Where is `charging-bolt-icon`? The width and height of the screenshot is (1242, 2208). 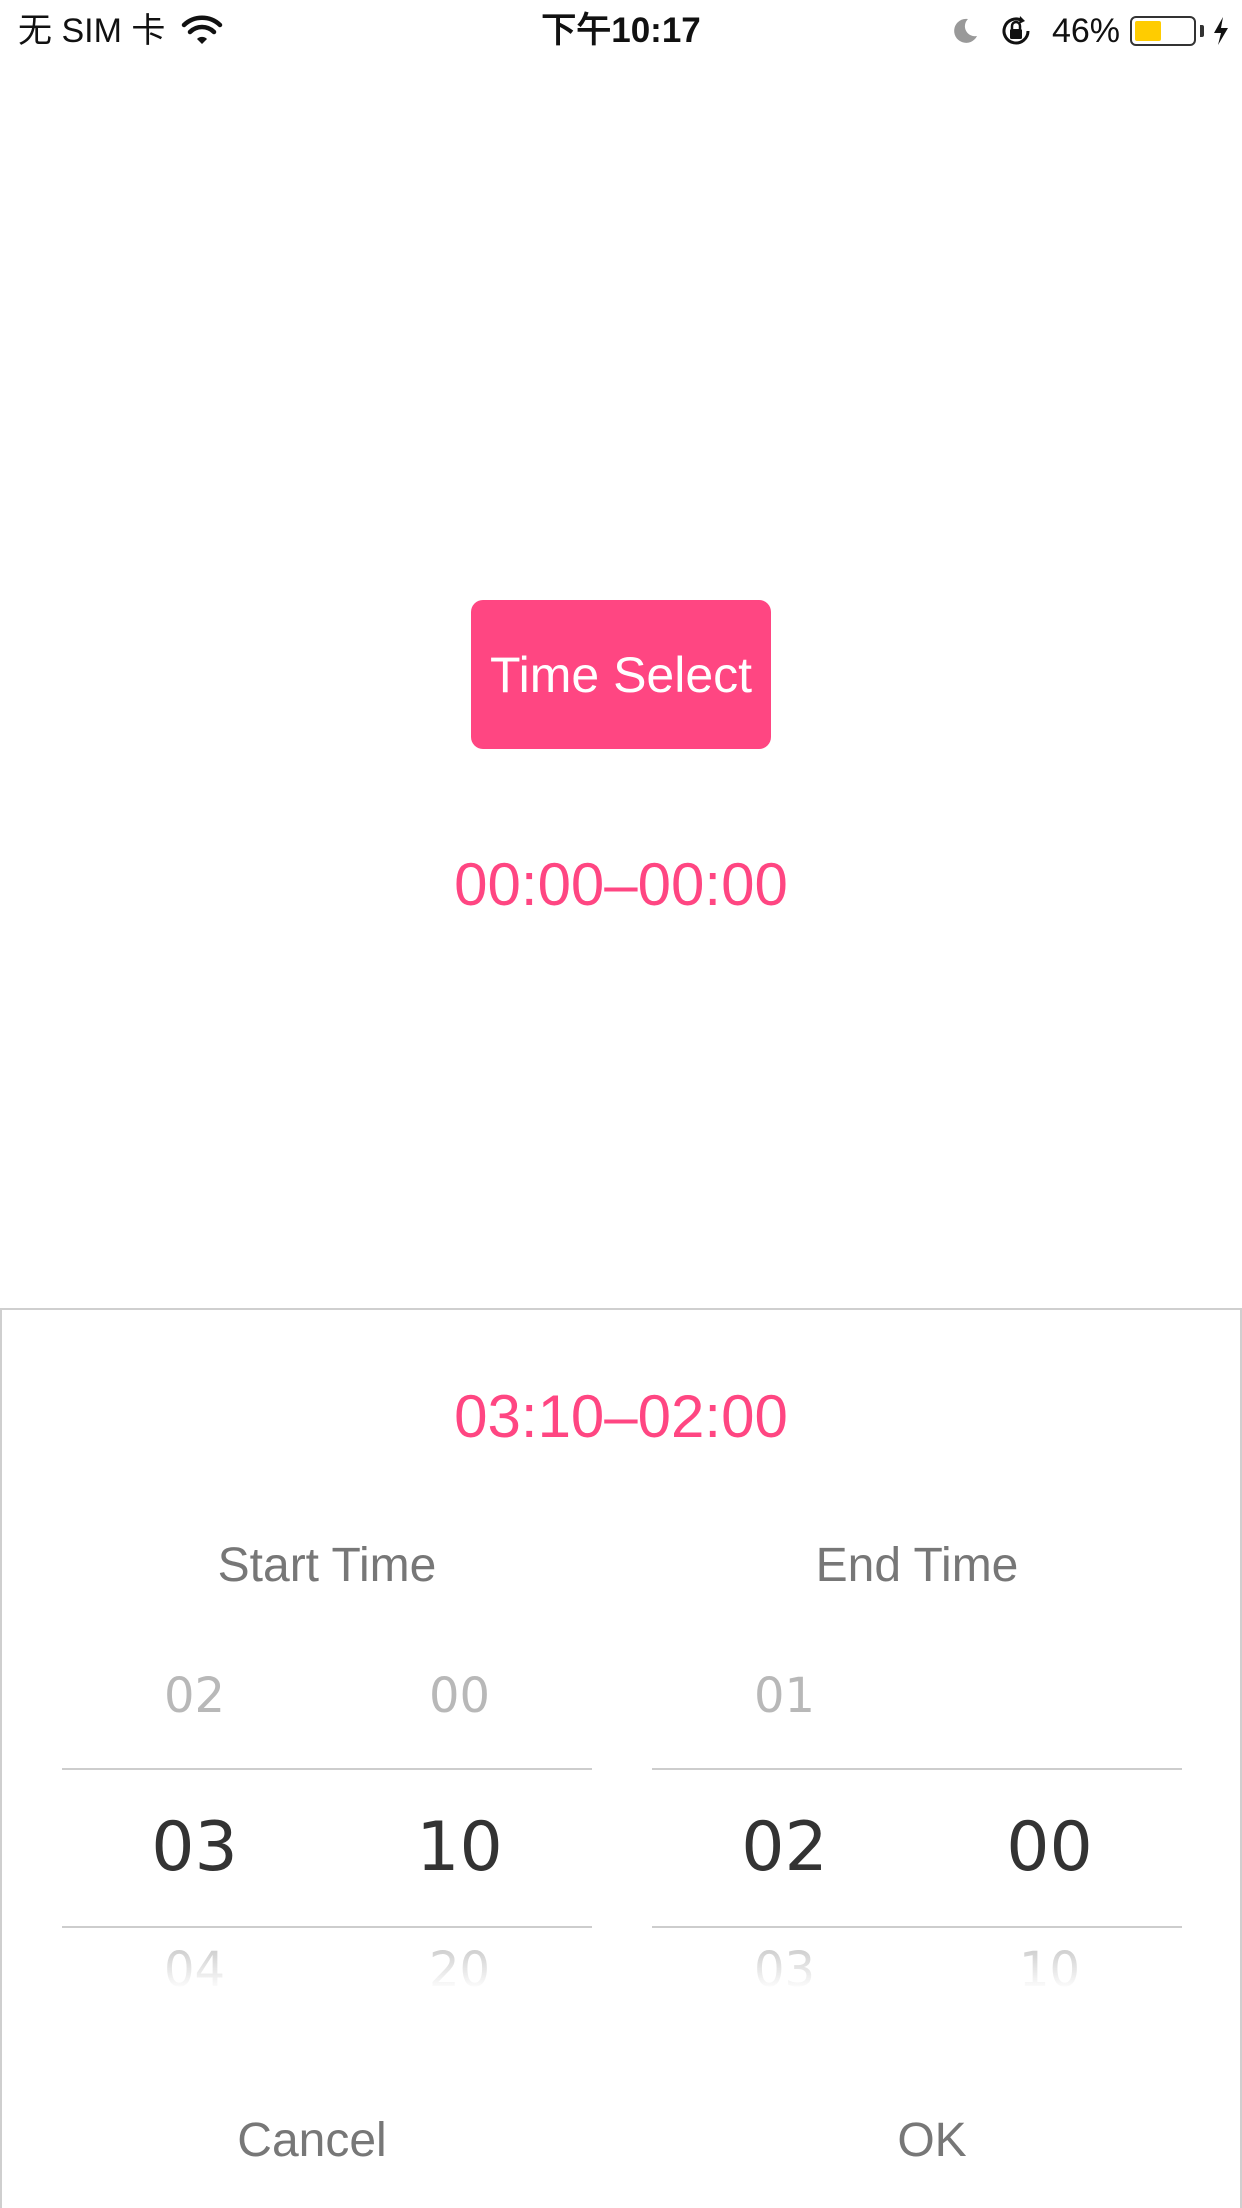 charging-bolt-icon is located at coordinates (1221, 31).